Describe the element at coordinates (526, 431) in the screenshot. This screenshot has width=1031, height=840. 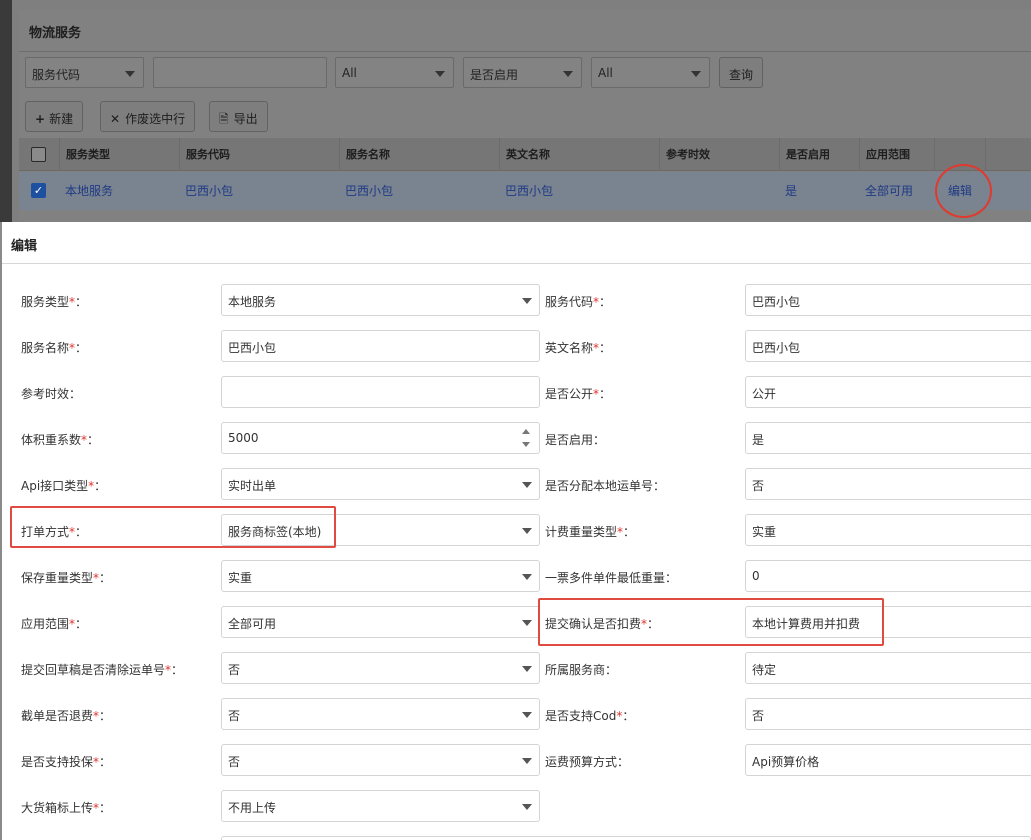
I see `spin-up-icon` at that location.